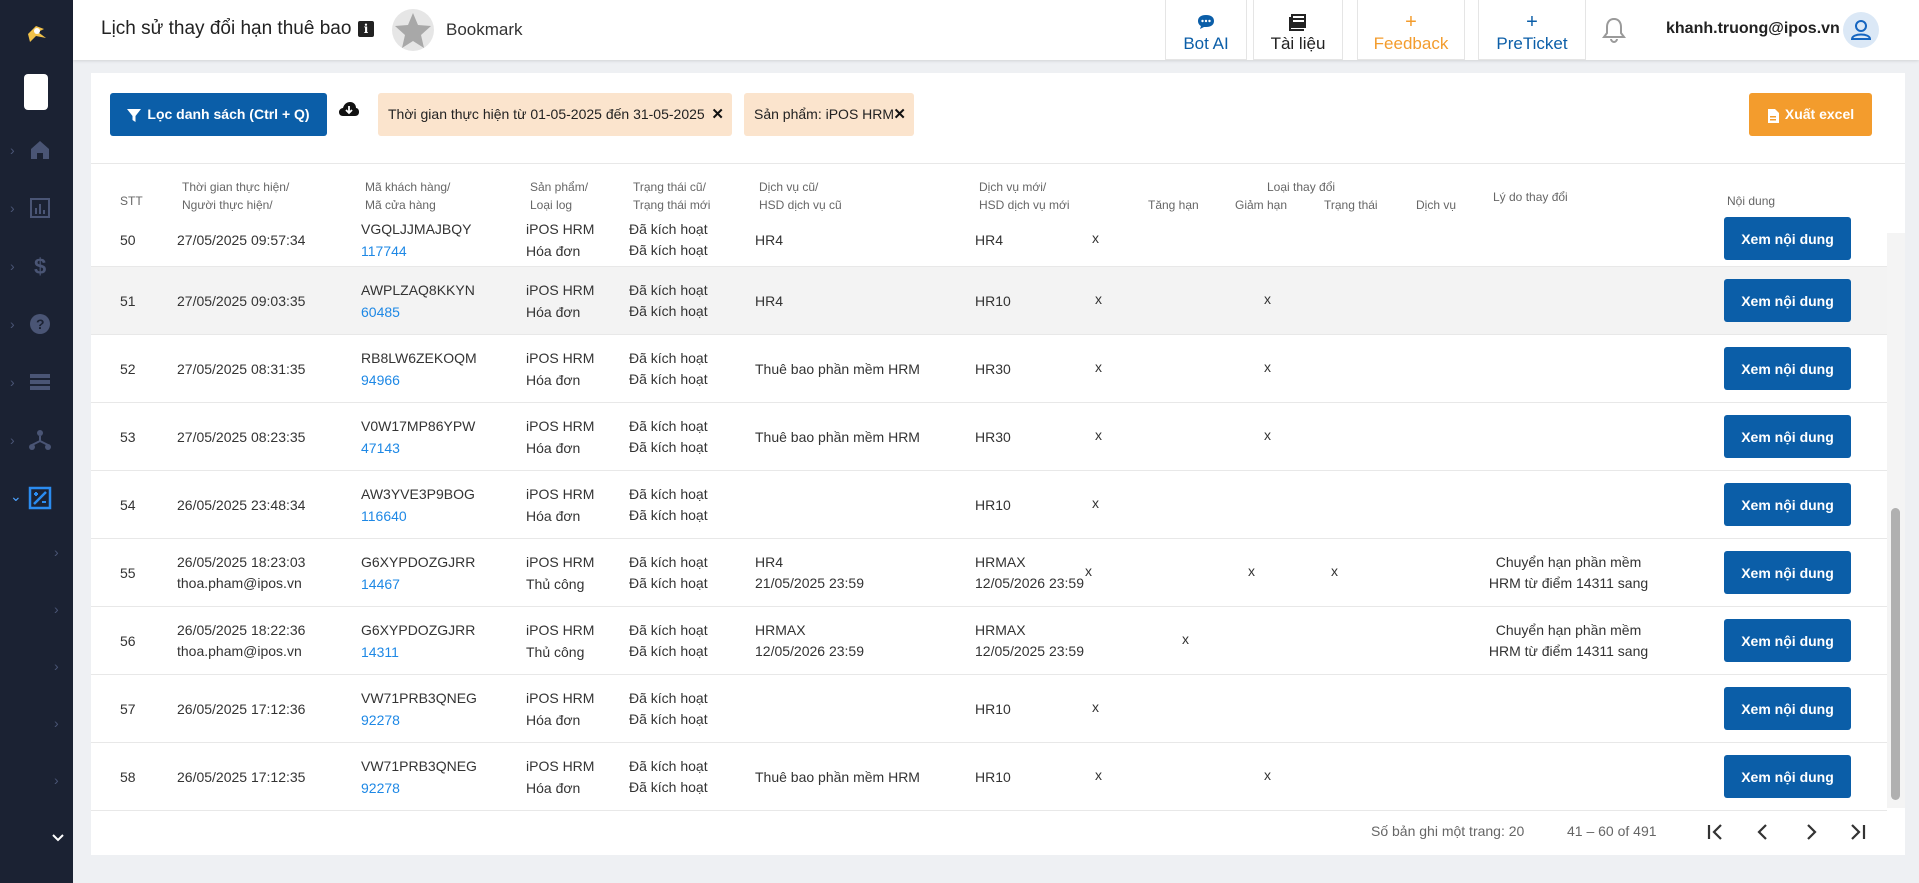 This screenshot has width=1919, height=883. What do you see at coordinates (1895, 654) in the screenshot?
I see `scrollbar-thumb` at bounding box center [1895, 654].